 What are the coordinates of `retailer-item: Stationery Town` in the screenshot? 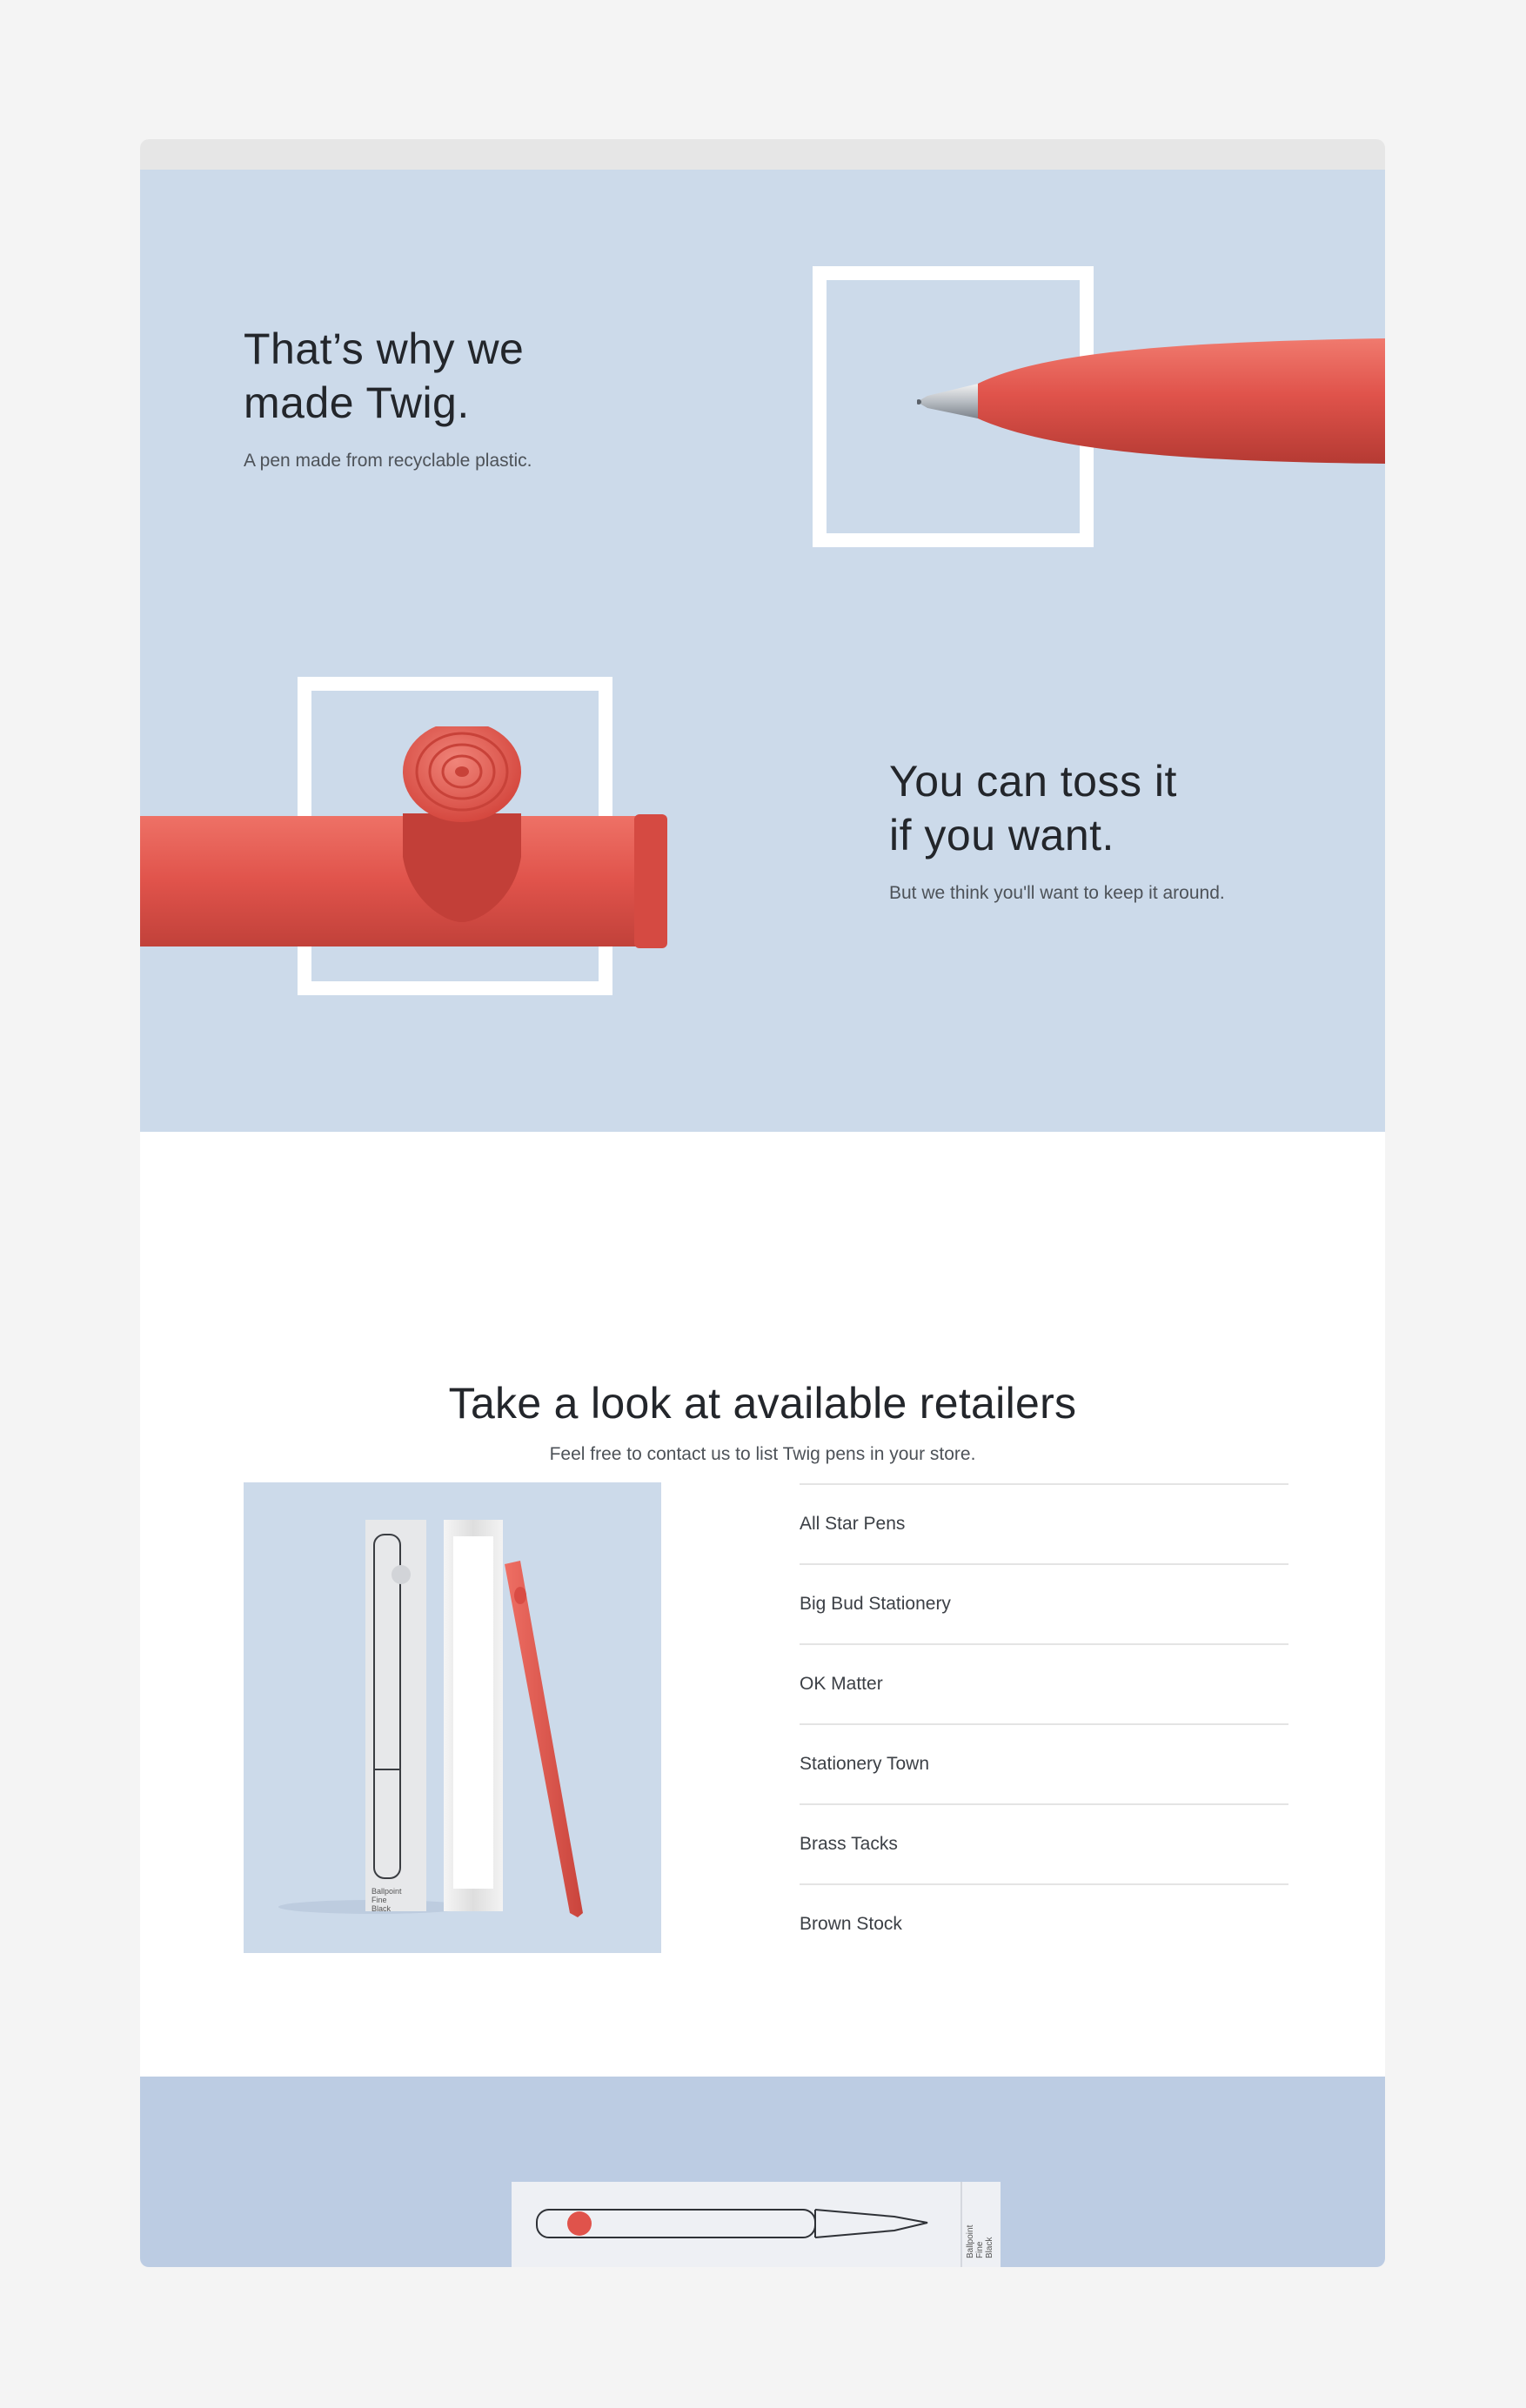 It's located at (1044, 1765).